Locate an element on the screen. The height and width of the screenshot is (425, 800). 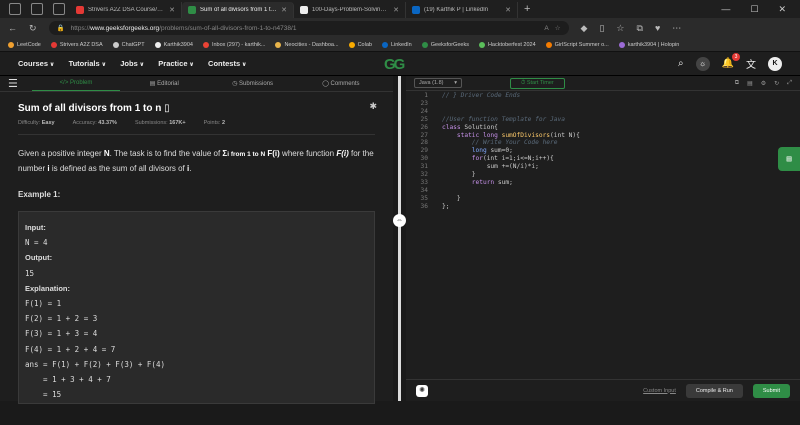
difficulty: Difficulty: Easy is located at coordinates (36, 123).